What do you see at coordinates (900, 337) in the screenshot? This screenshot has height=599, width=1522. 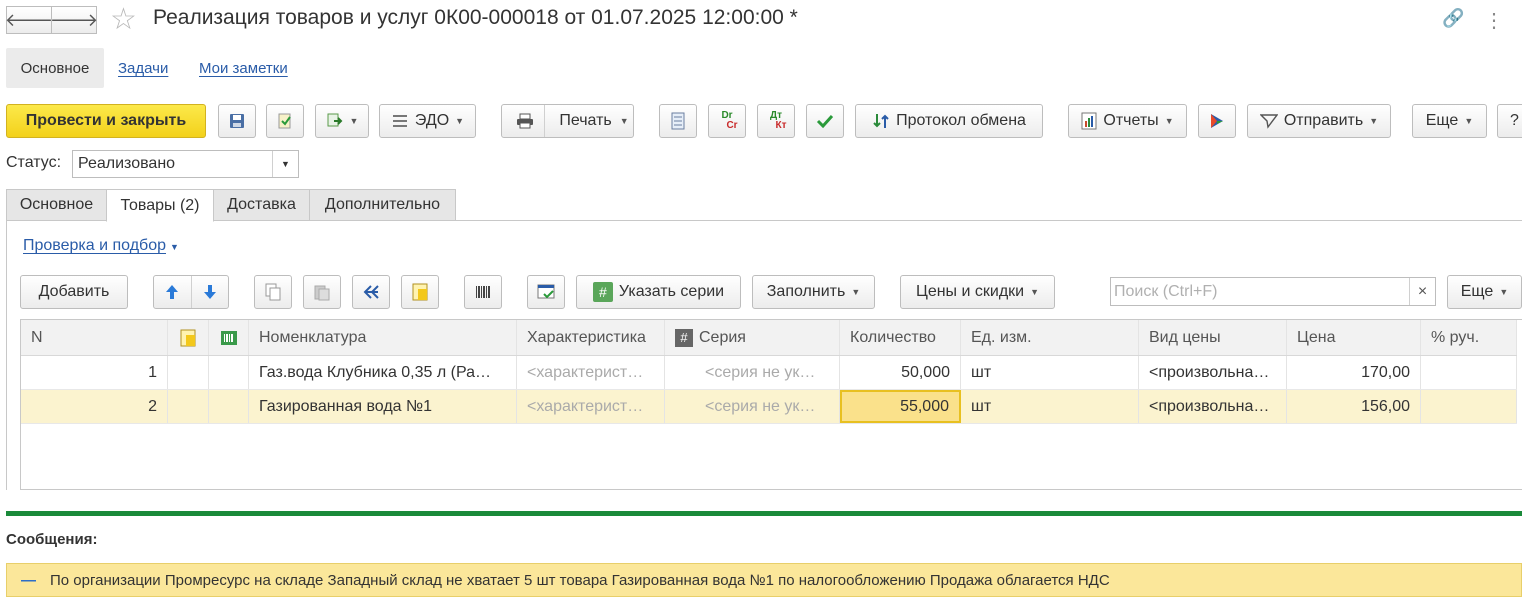 I see `col-header-quantity: Количество` at bounding box center [900, 337].